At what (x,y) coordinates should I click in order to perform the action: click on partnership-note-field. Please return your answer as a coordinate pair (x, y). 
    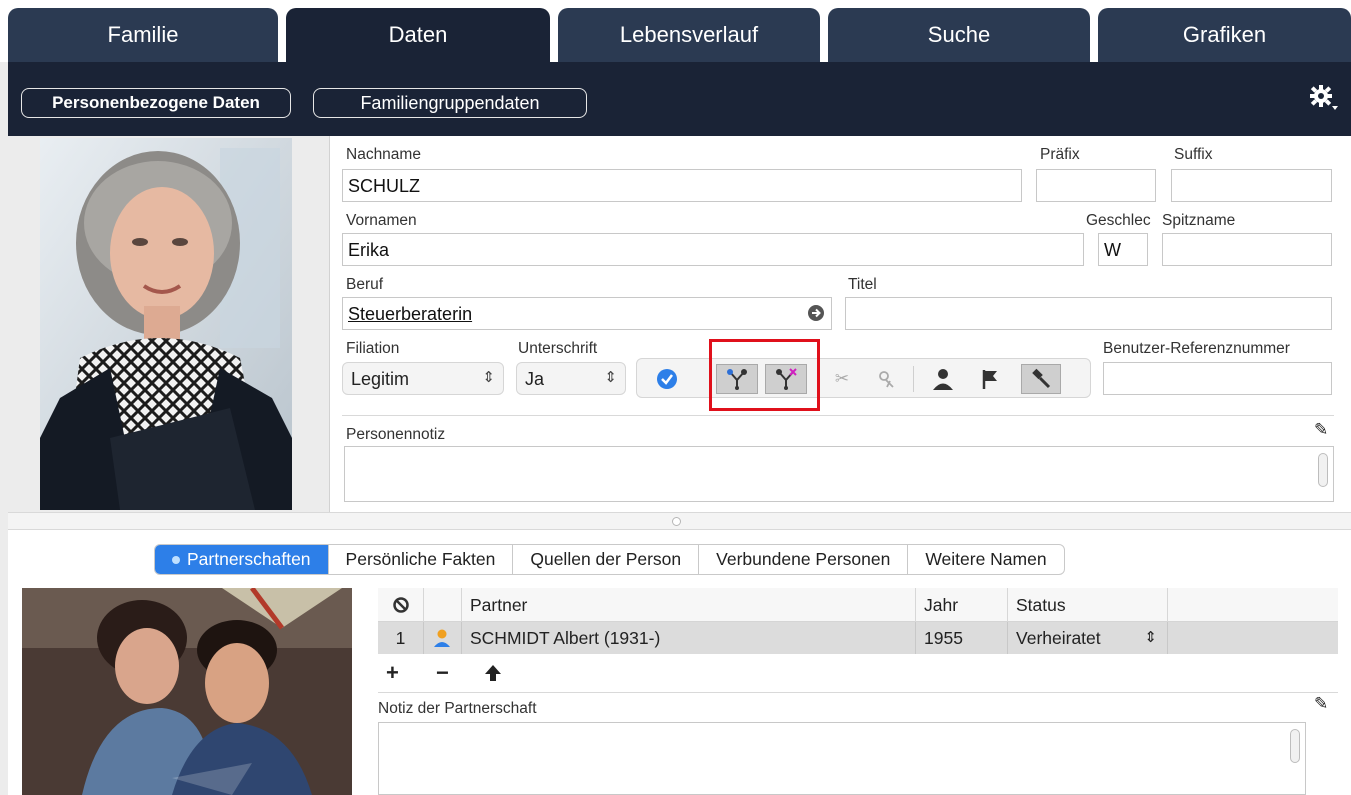
    Looking at the image, I should click on (842, 758).